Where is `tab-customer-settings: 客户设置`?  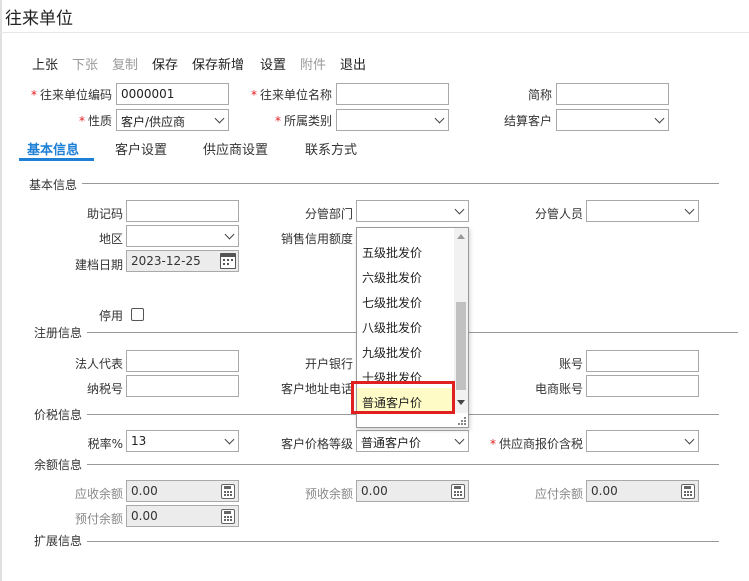 tab-customer-settings: 客户设置 is located at coordinates (141, 148).